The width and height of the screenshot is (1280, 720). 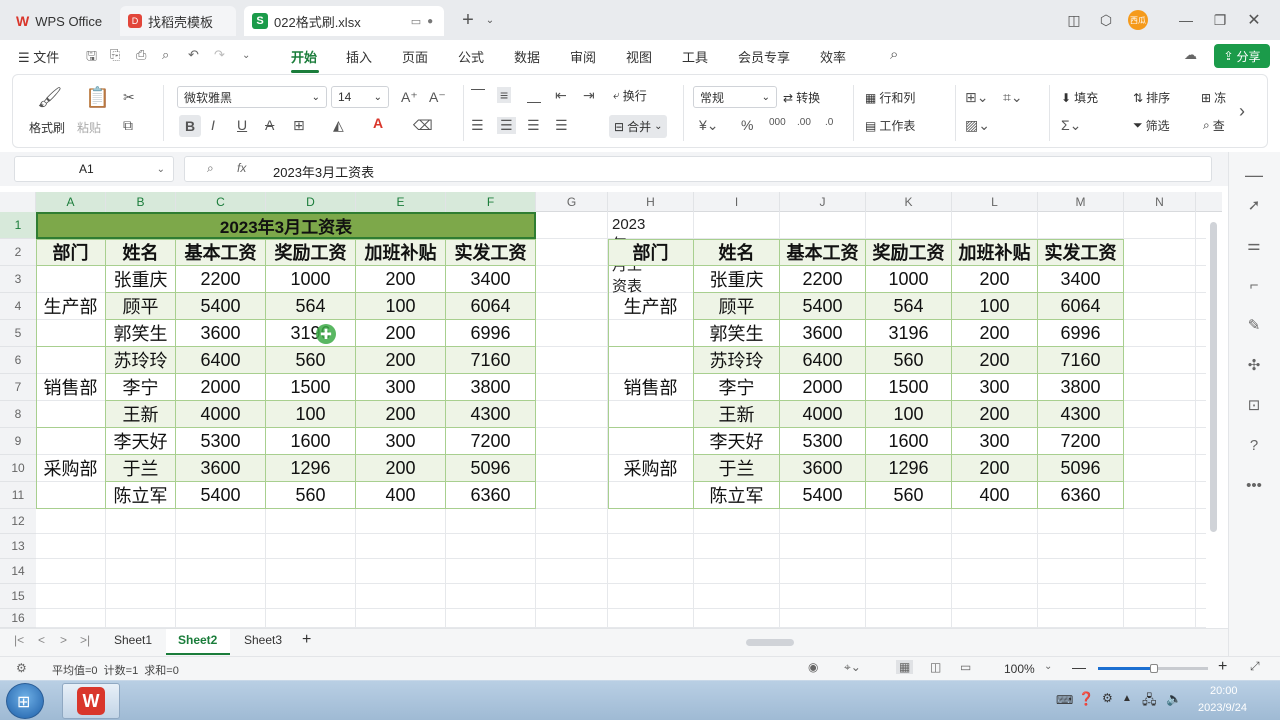 What do you see at coordinates (252, 97) in the screenshot?
I see `font-name-select: 微软雅黑 ⌄` at bounding box center [252, 97].